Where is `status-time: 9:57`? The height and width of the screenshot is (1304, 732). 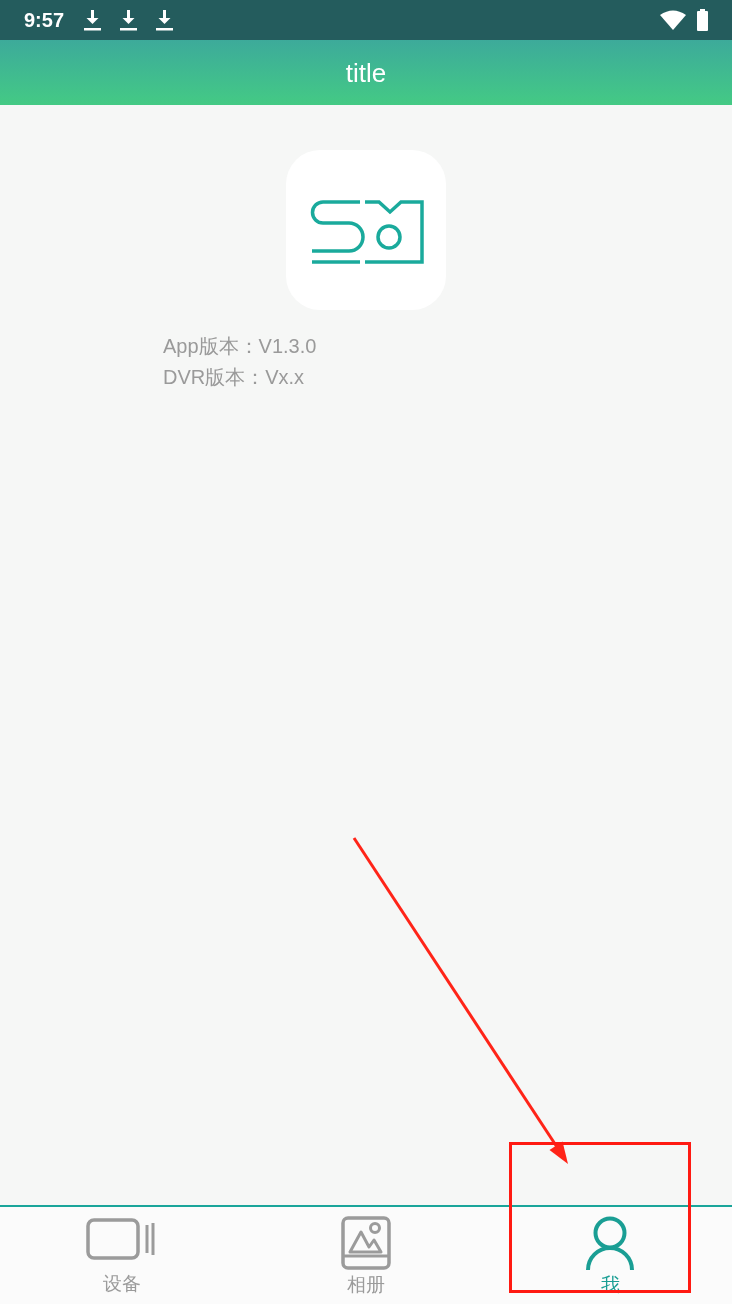
status-time: 9:57 is located at coordinates (44, 20).